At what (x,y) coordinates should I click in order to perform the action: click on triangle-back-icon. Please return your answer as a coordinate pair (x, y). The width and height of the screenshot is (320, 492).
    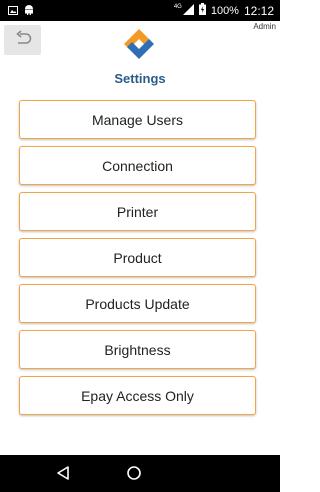
    Looking at the image, I should click on (63, 475).